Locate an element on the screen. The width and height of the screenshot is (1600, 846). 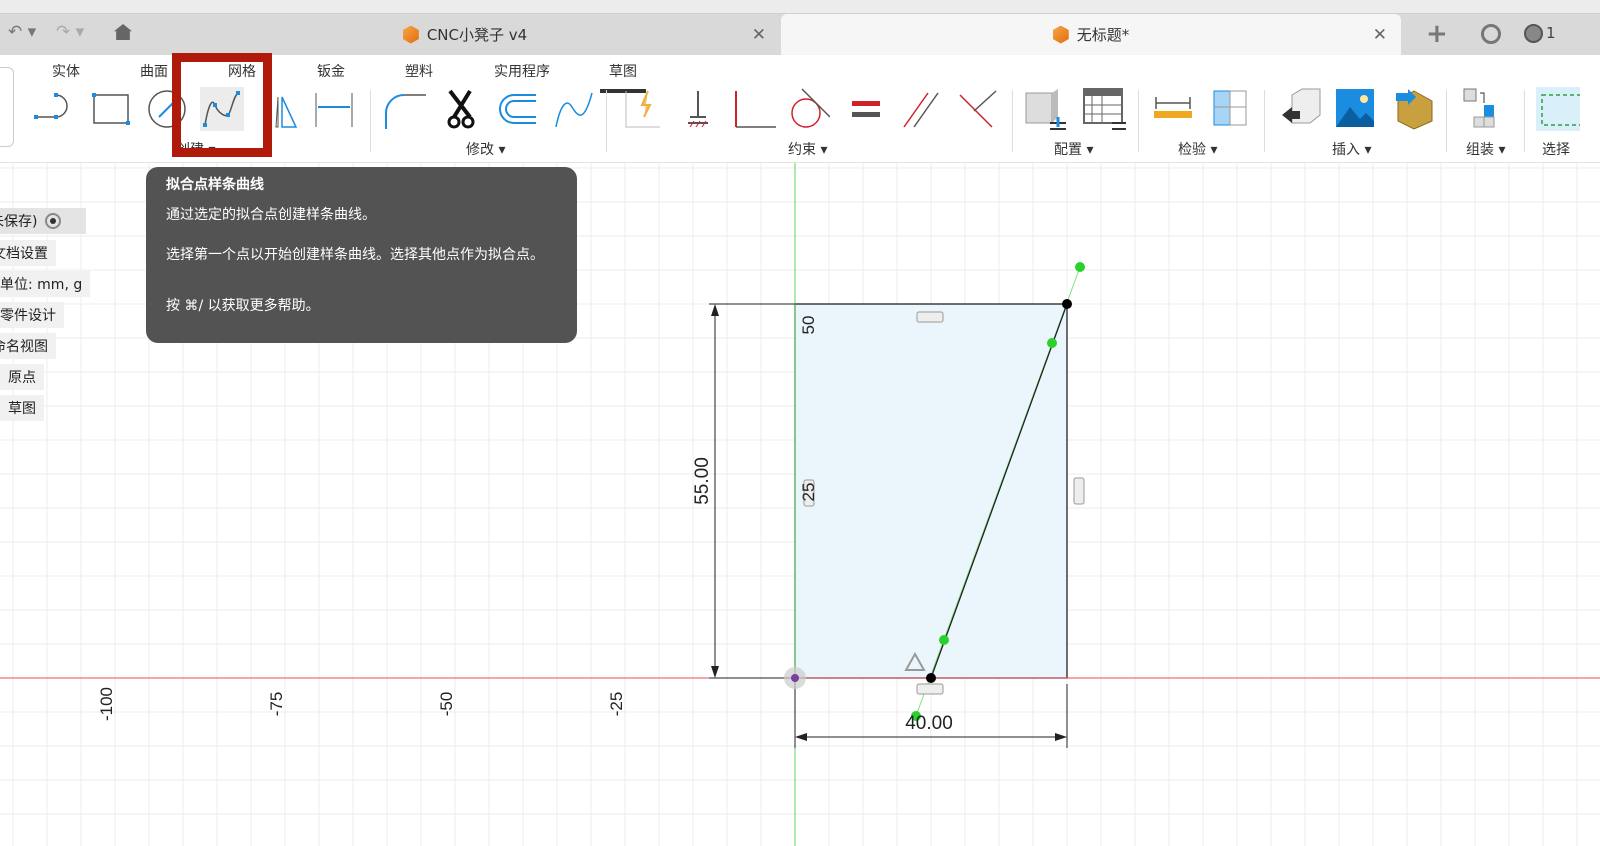
equal-constraint-icon is located at coordinates (866, 109).